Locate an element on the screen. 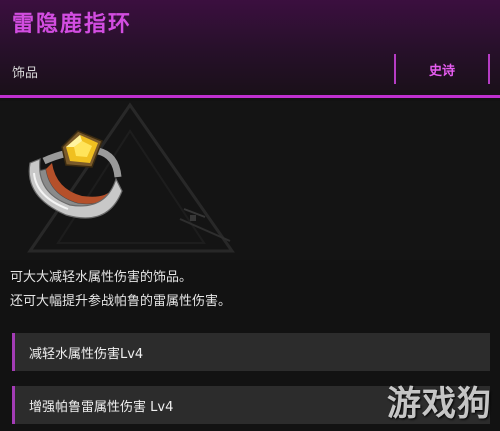 The width and height of the screenshot is (500, 431). item-category: 饰品 is located at coordinates (25, 73).